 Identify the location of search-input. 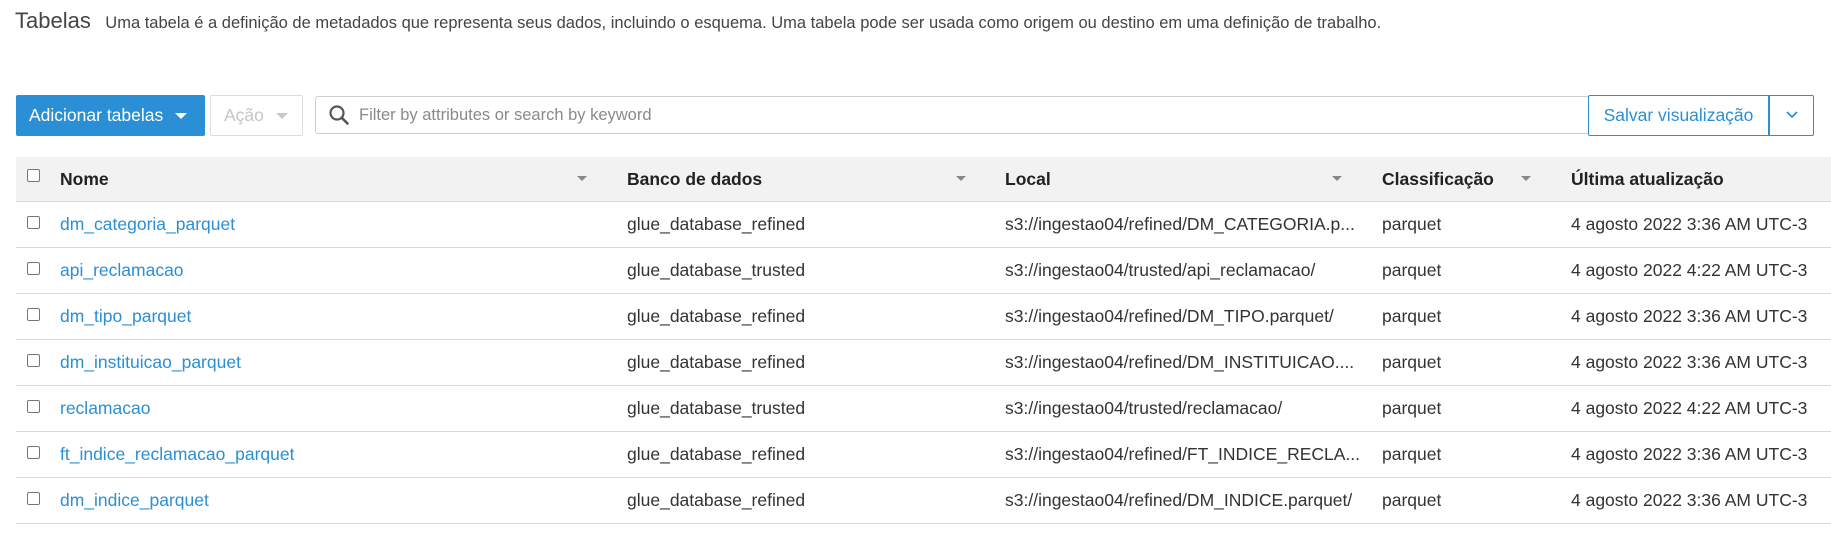
(973, 115).